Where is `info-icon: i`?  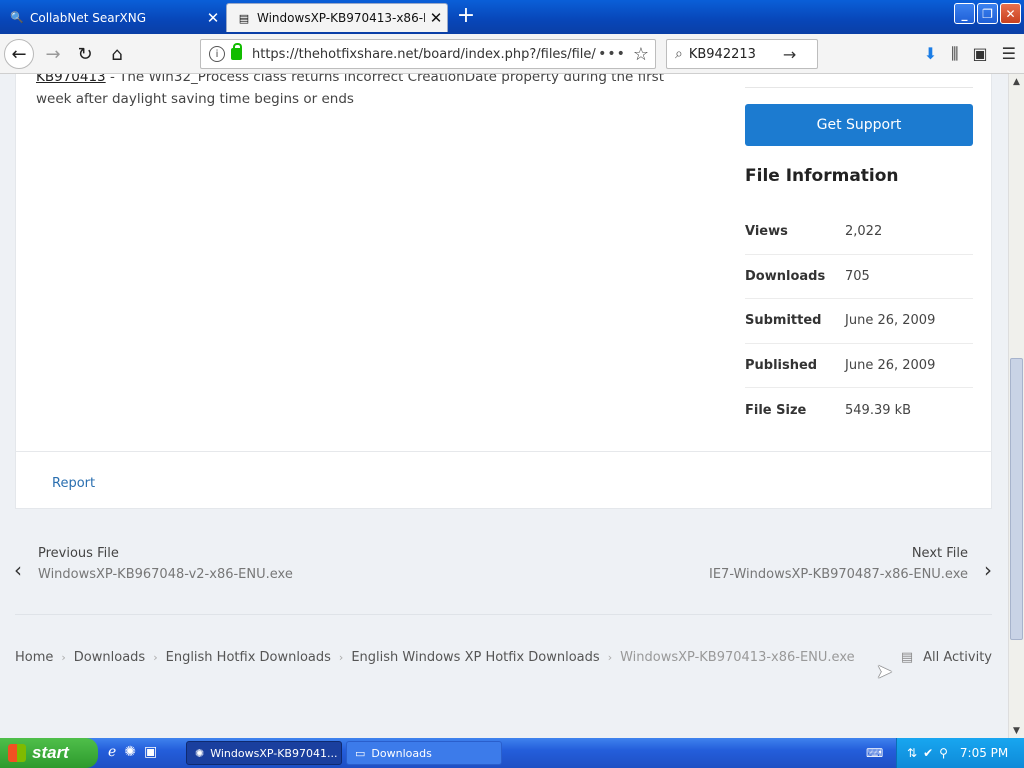 info-icon: i is located at coordinates (217, 54).